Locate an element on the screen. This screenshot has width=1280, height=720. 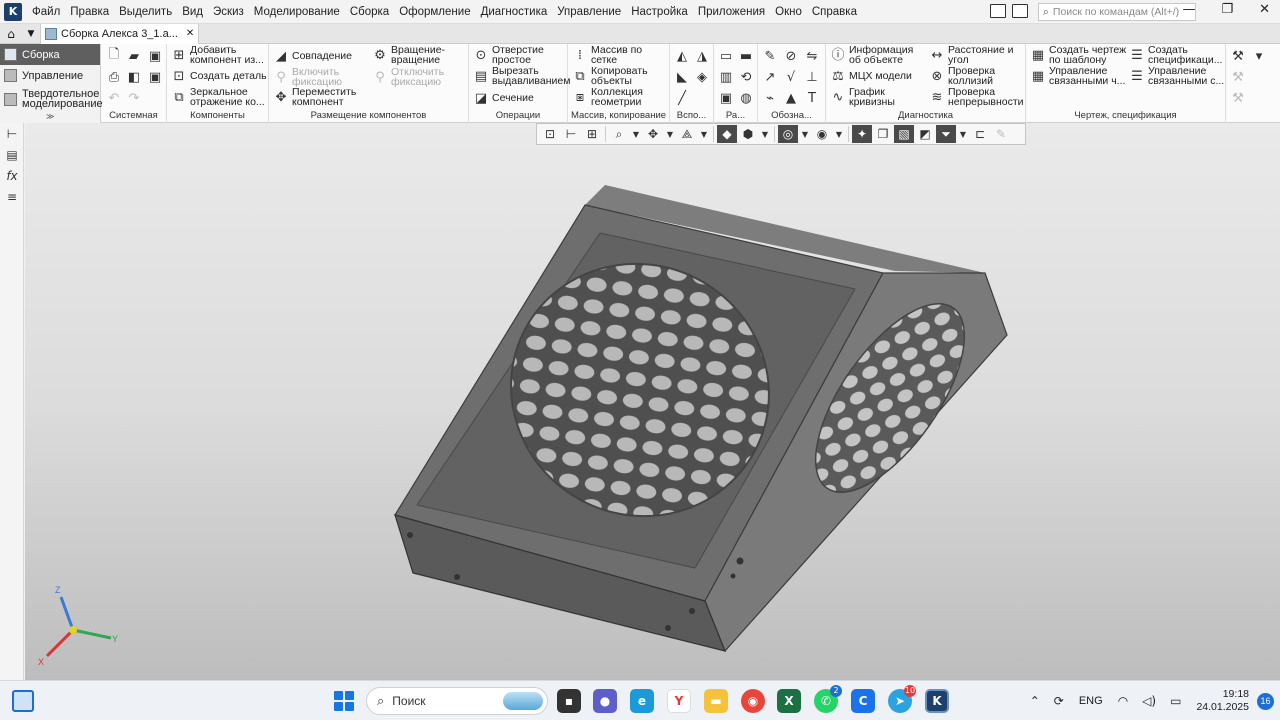
copy-objects-button: ⧉ Копировать объекты is located at coordinates (609, 76).